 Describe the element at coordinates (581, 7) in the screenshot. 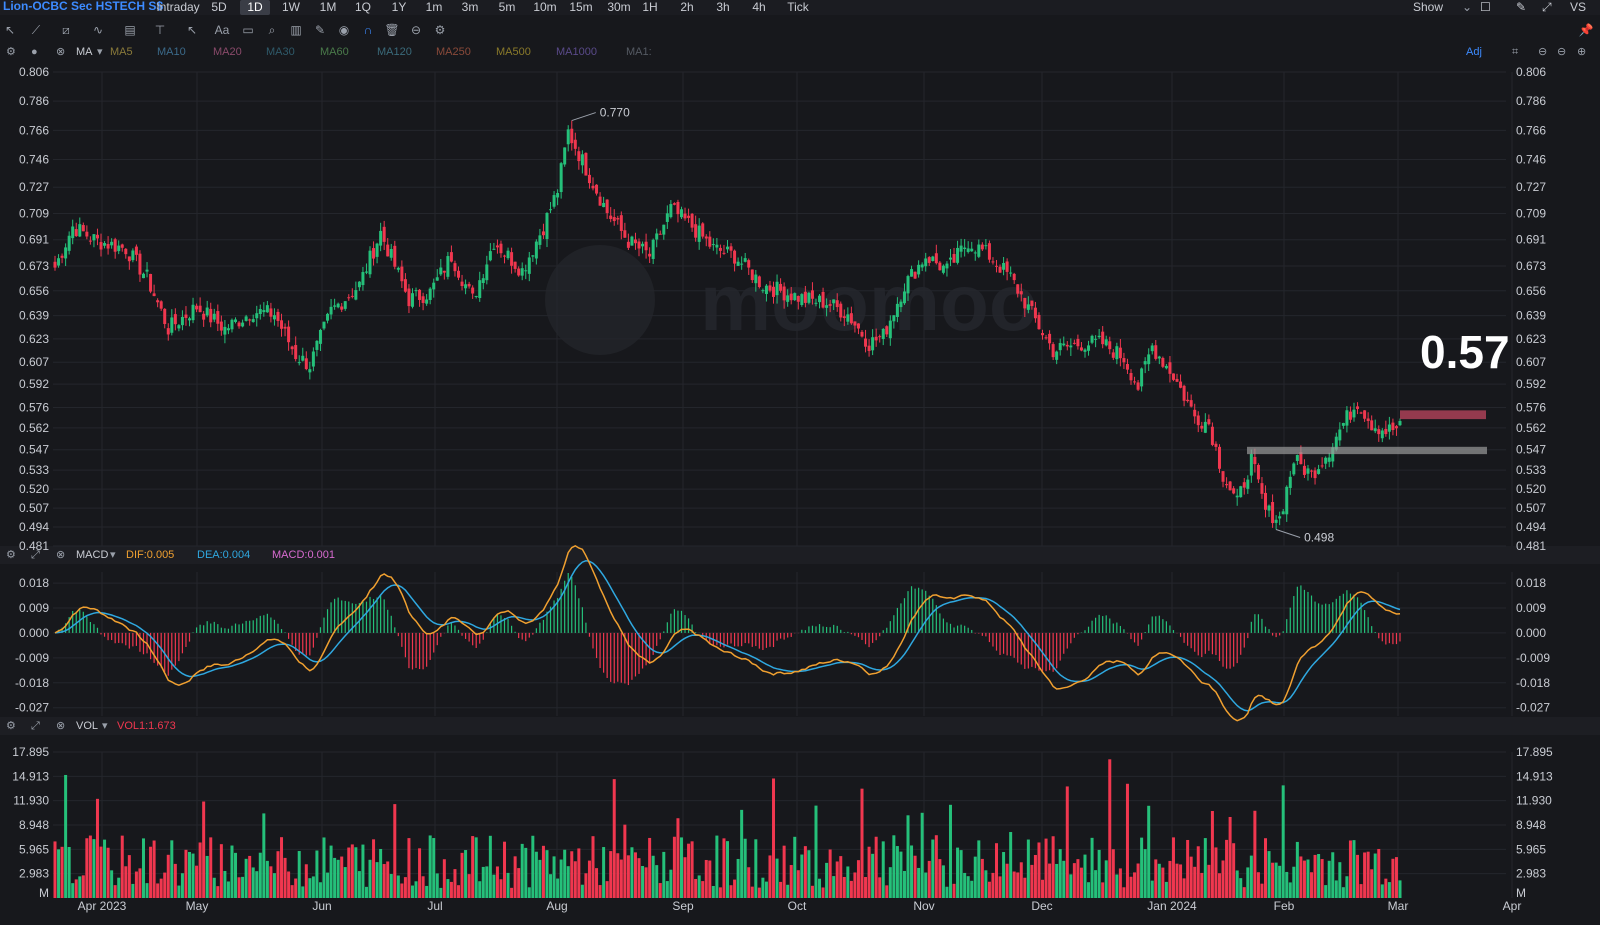

I see `tab-15m: 15m` at that location.